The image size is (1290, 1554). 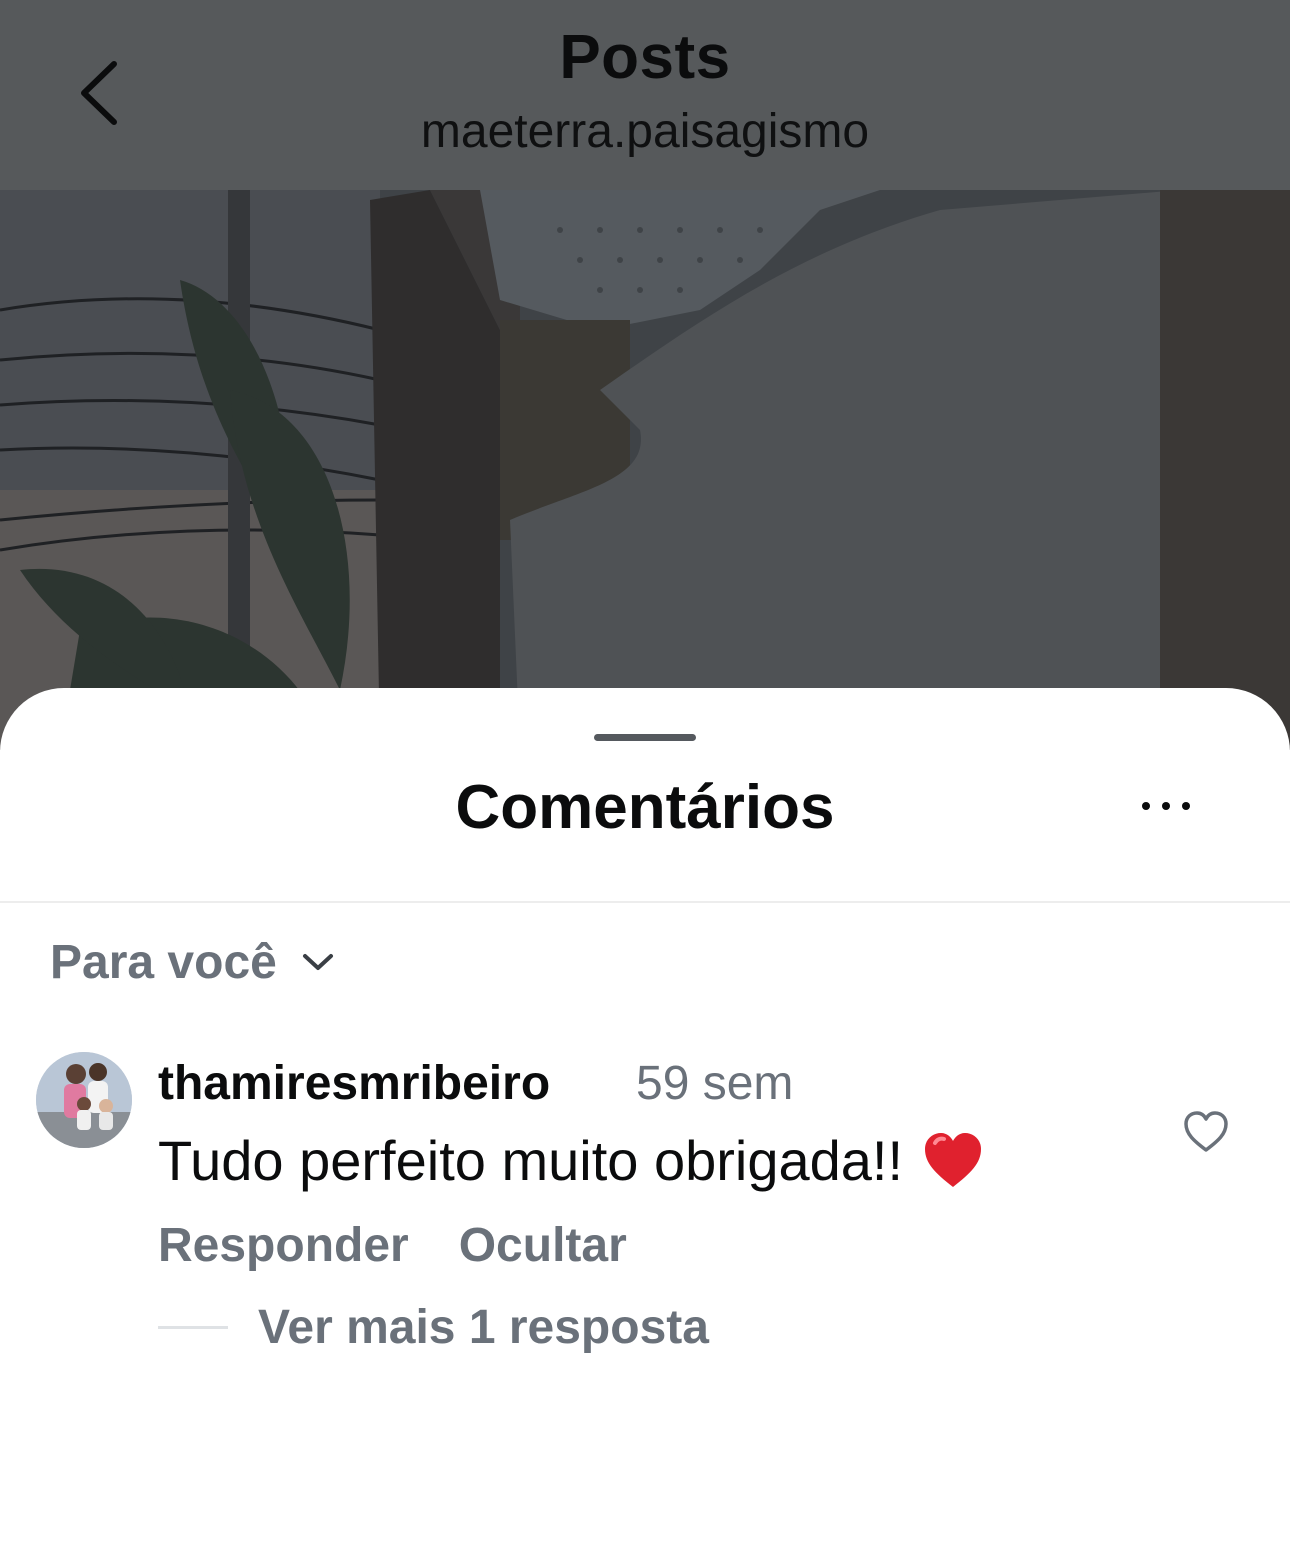 What do you see at coordinates (317, 962) in the screenshot?
I see `chevron-down-icon` at bounding box center [317, 962].